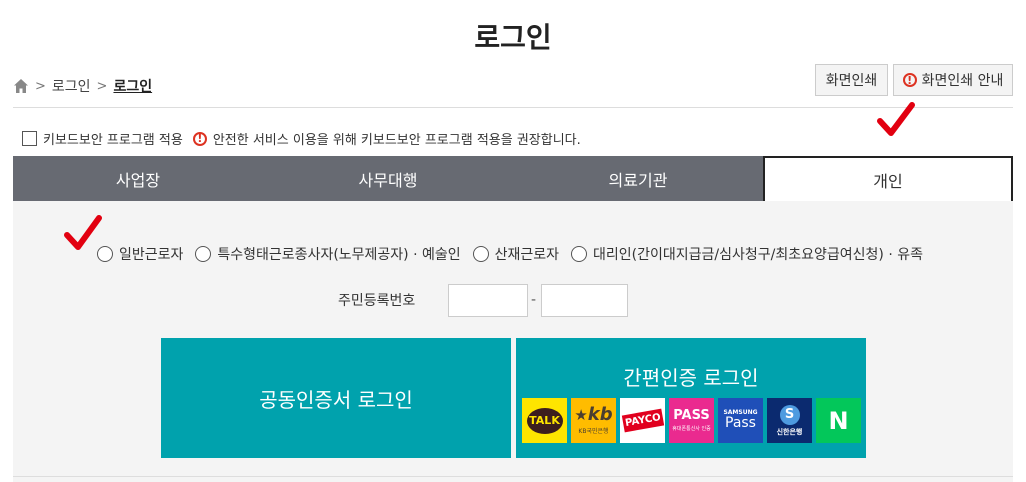  I want to click on login-type-tabs: 사업장 사무대행 의료기관 개인, so click(513, 178).